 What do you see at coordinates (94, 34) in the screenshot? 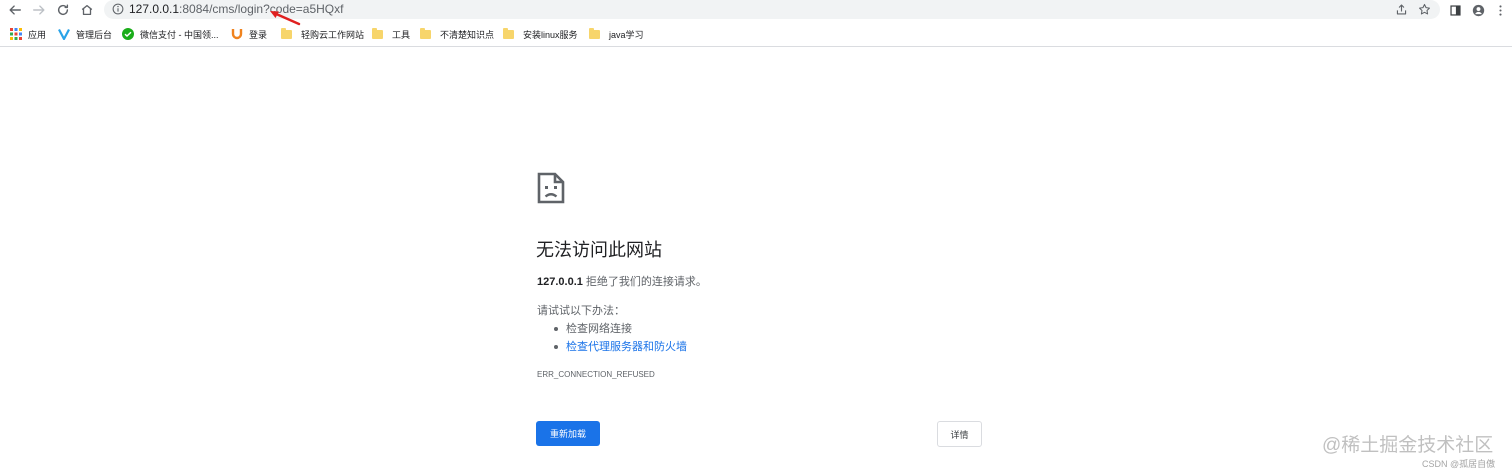
I see `bookmark-label: 管理后台` at bounding box center [94, 34].